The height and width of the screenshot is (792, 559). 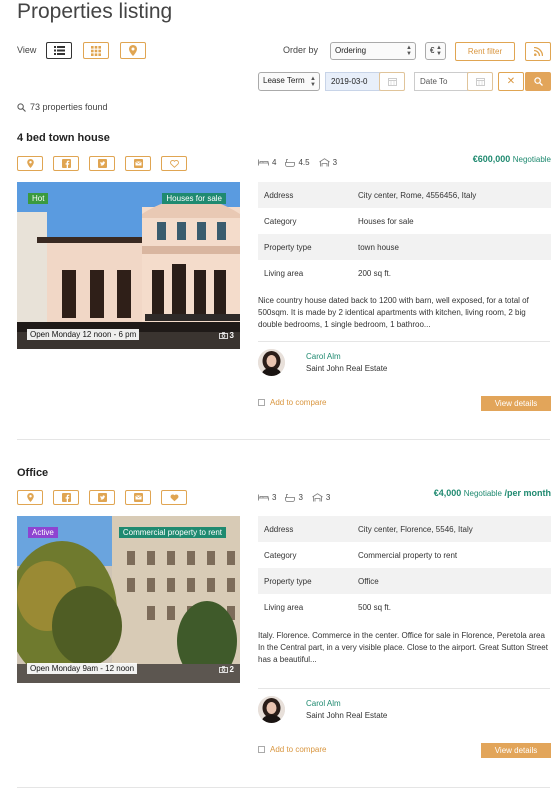 I want to click on lease-term-select: Lease Term ▲ ▼, so click(x=289, y=81).